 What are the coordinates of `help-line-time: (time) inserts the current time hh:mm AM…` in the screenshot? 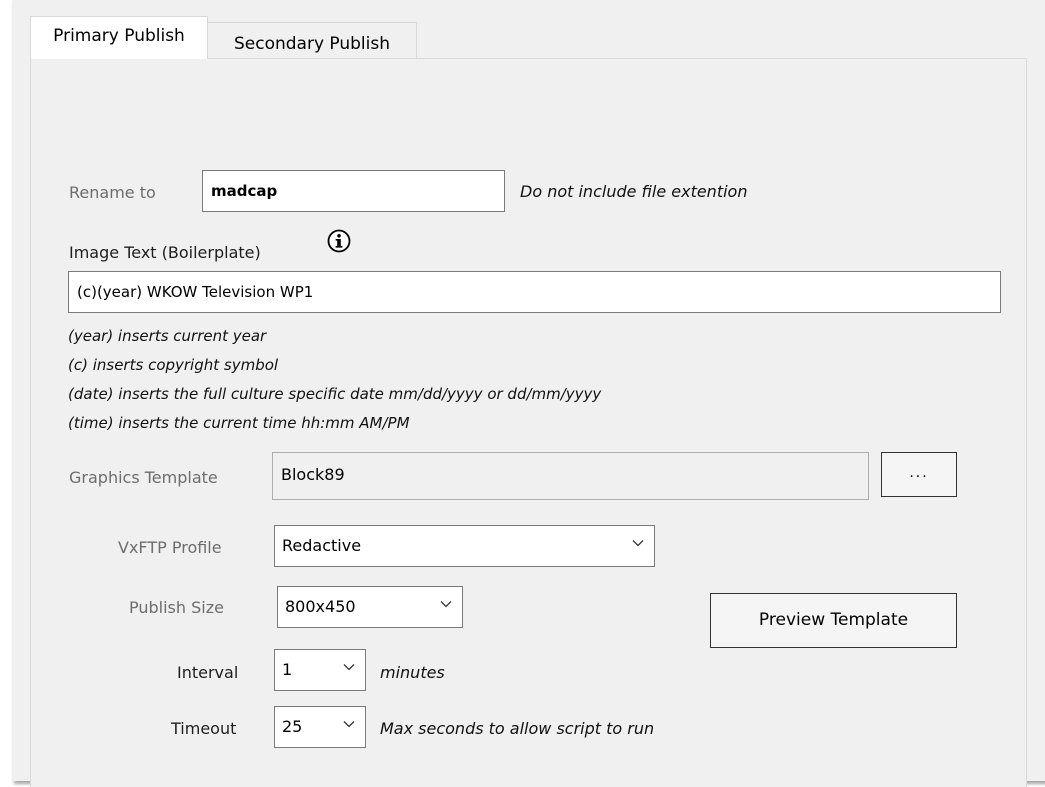 It's located at (239, 423).